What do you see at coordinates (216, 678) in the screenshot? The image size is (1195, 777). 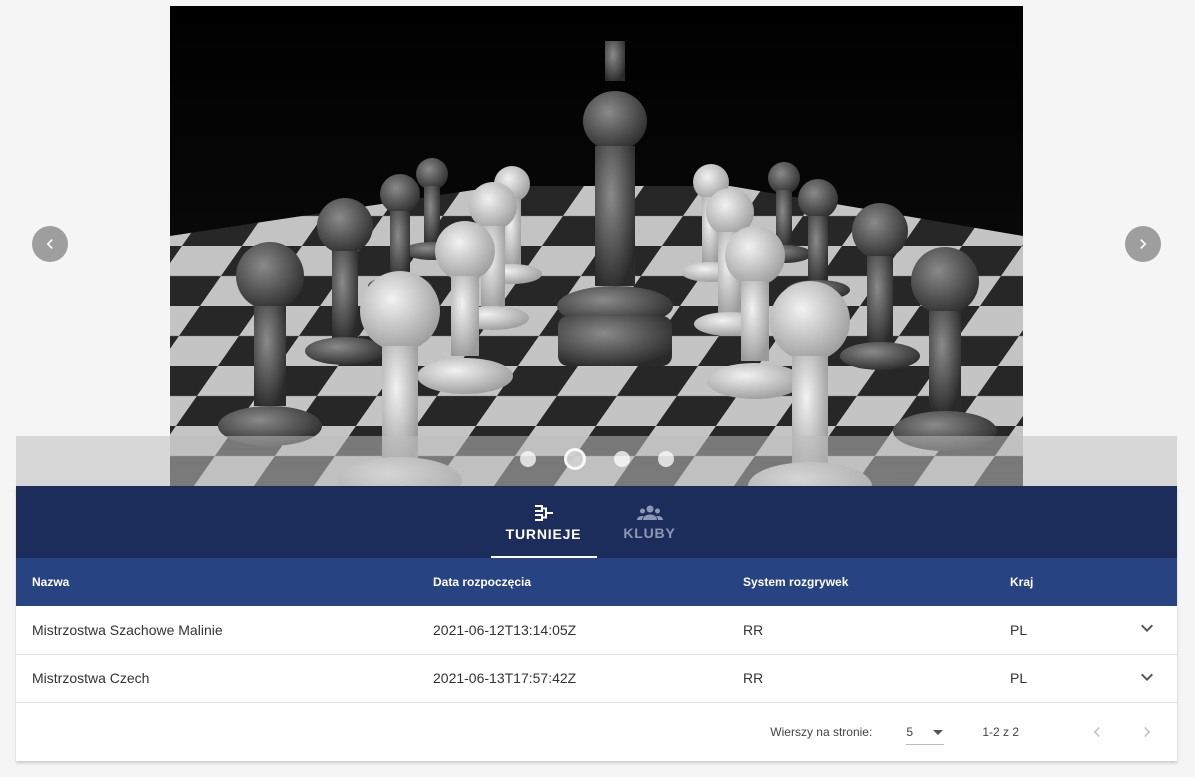 I see `cell-nazwa: Mistrzostwa Czech` at bounding box center [216, 678].